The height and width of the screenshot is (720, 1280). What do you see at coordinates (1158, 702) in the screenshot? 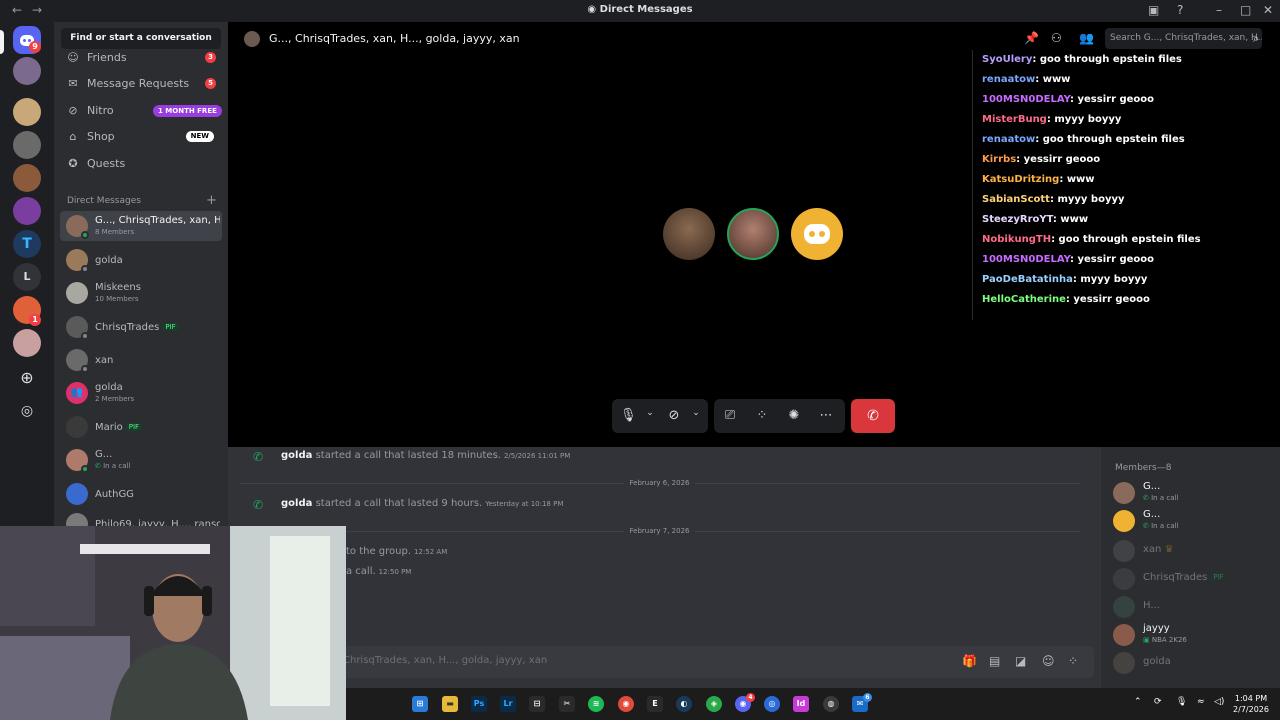
I see `sync-icon: ⟳` at bounding box center [1158, 702].